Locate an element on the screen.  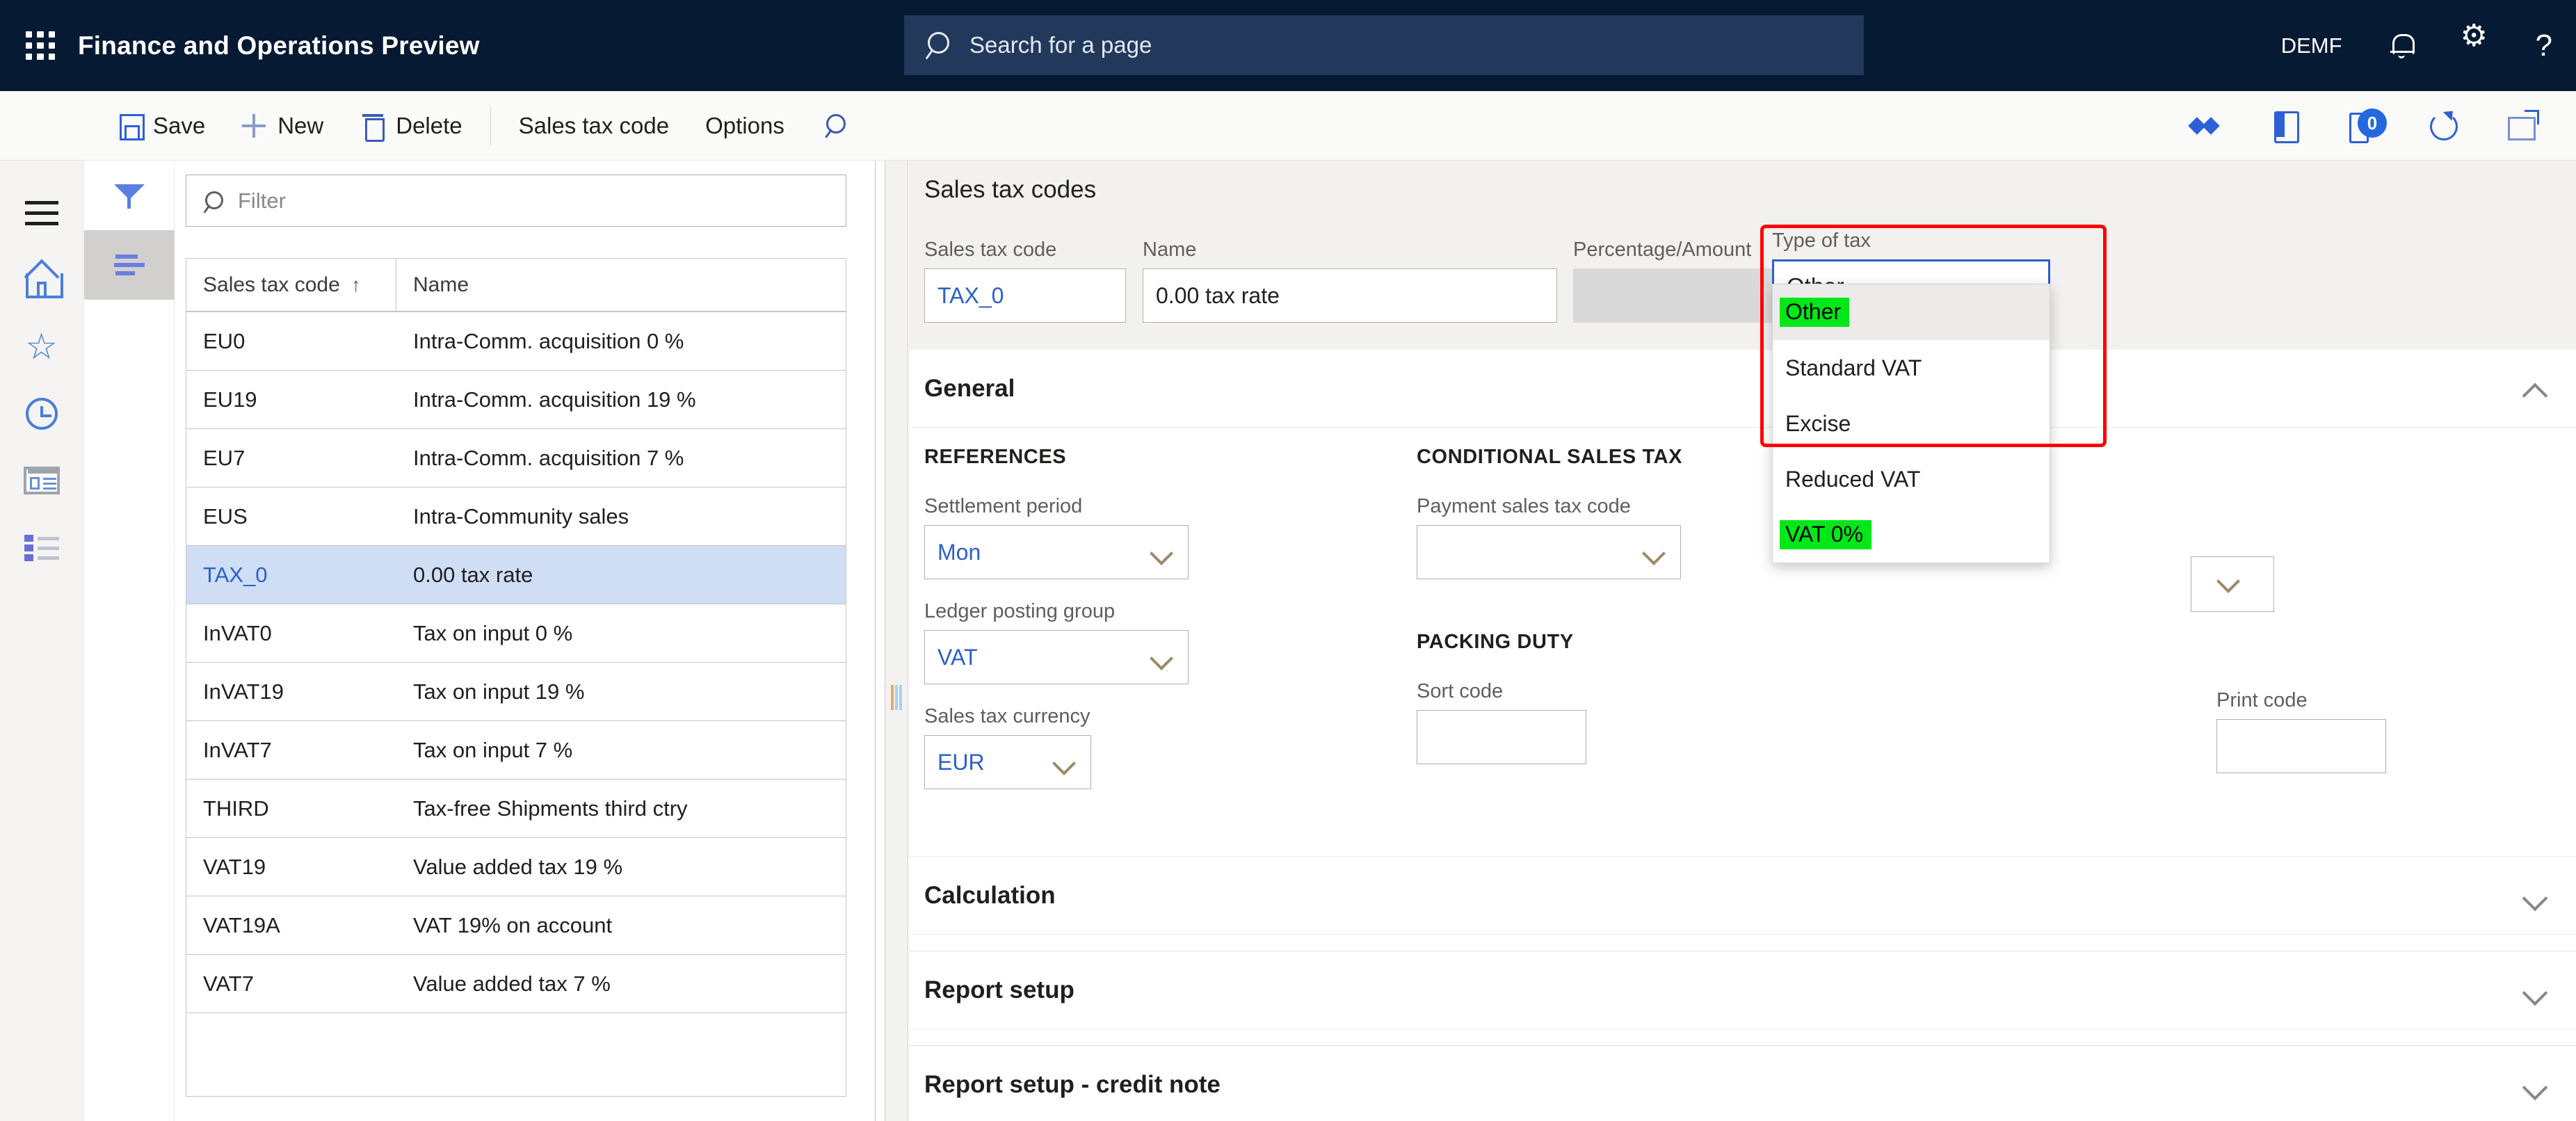
question-mark-icon: ? is located at coordinates (2543, 46).